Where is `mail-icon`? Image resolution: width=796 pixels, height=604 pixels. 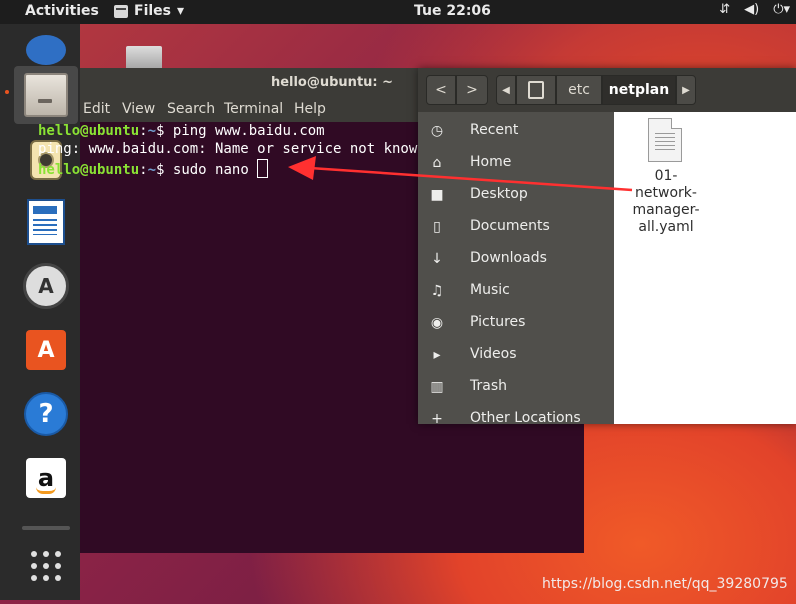
mail-icon is located at coordinates (46, 50).